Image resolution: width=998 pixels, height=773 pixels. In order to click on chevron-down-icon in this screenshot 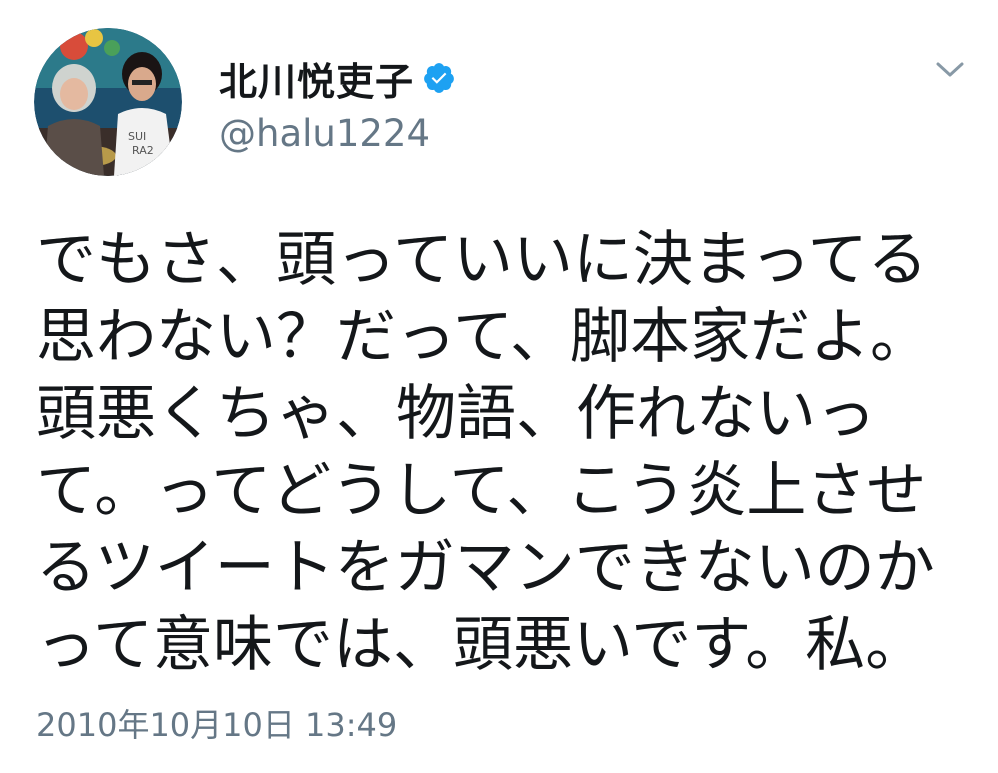, I will do `click(950, 69)`.